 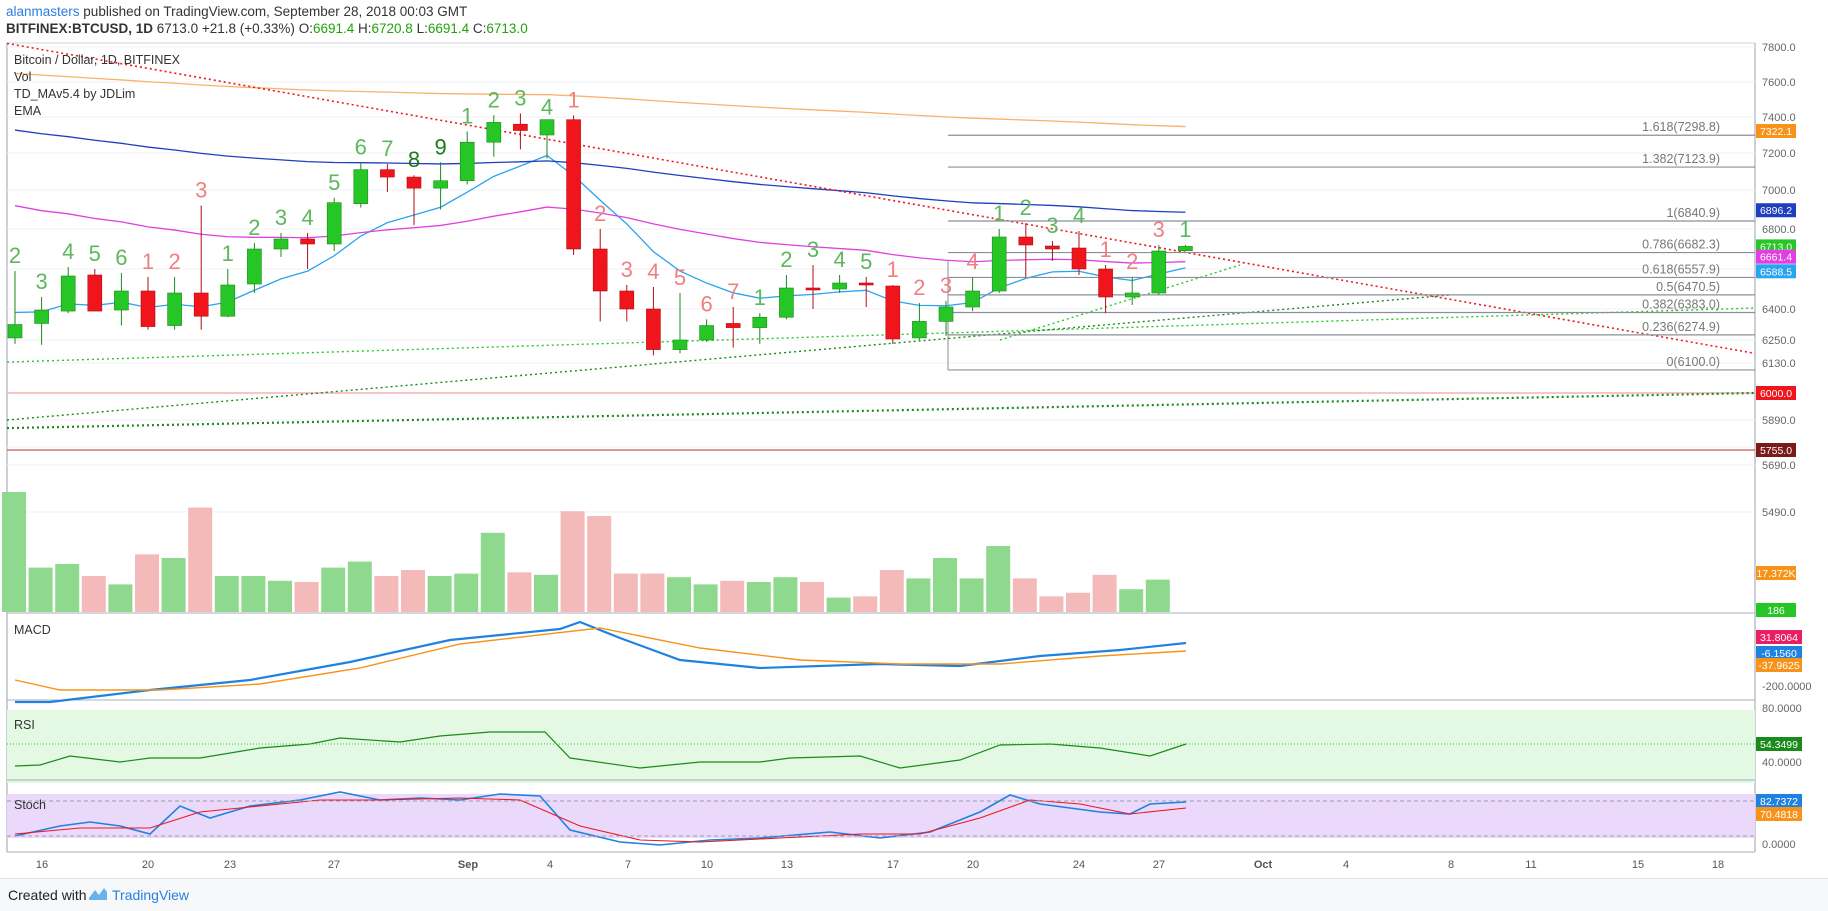 What do you see at coordinates (1782, 763) in the screenshot?
I see `indicator-tick-label: 40.0000` at bounding box center [1782, 763].